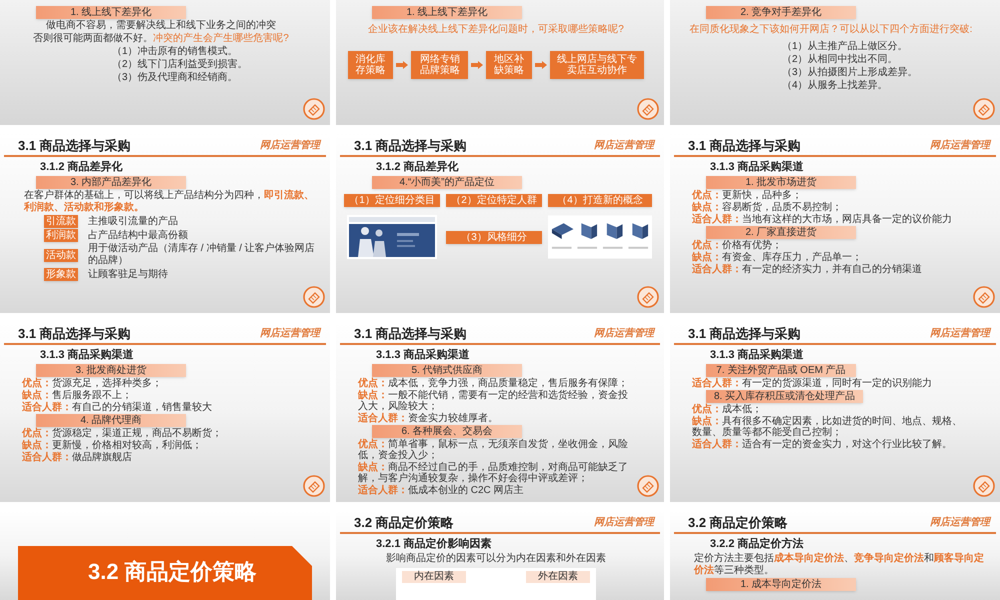 This screenshot has width=1000, height=600. What do you see at coordinates (831, 30) in the screenshot?
I see `question-text: 在同质化现象之下该如何开网店？可以从以下四个方面进行突破:` at bounding box center [831, 30].